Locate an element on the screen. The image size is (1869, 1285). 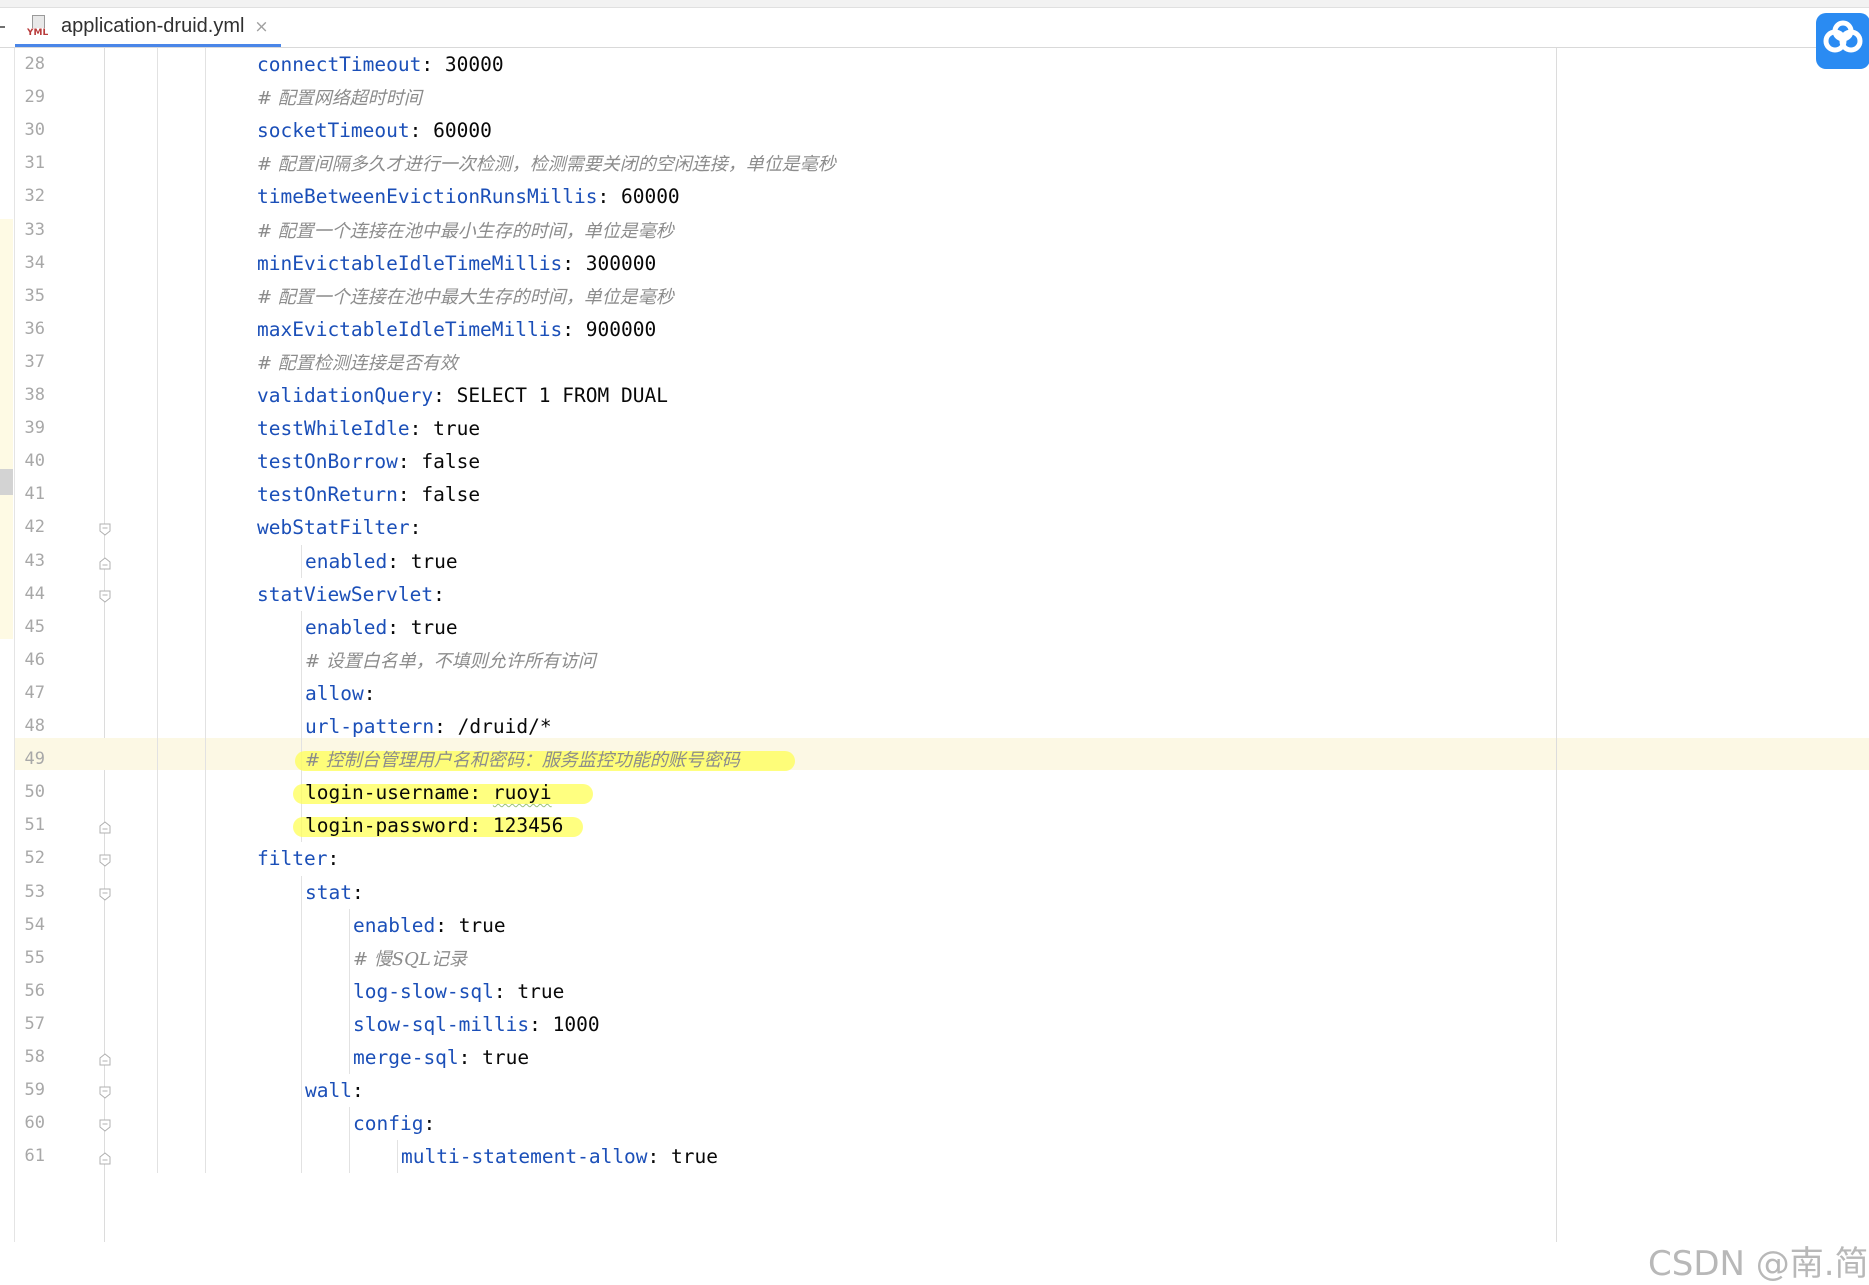
code-line: 59 wall: is located at coordinates (934, 1090).